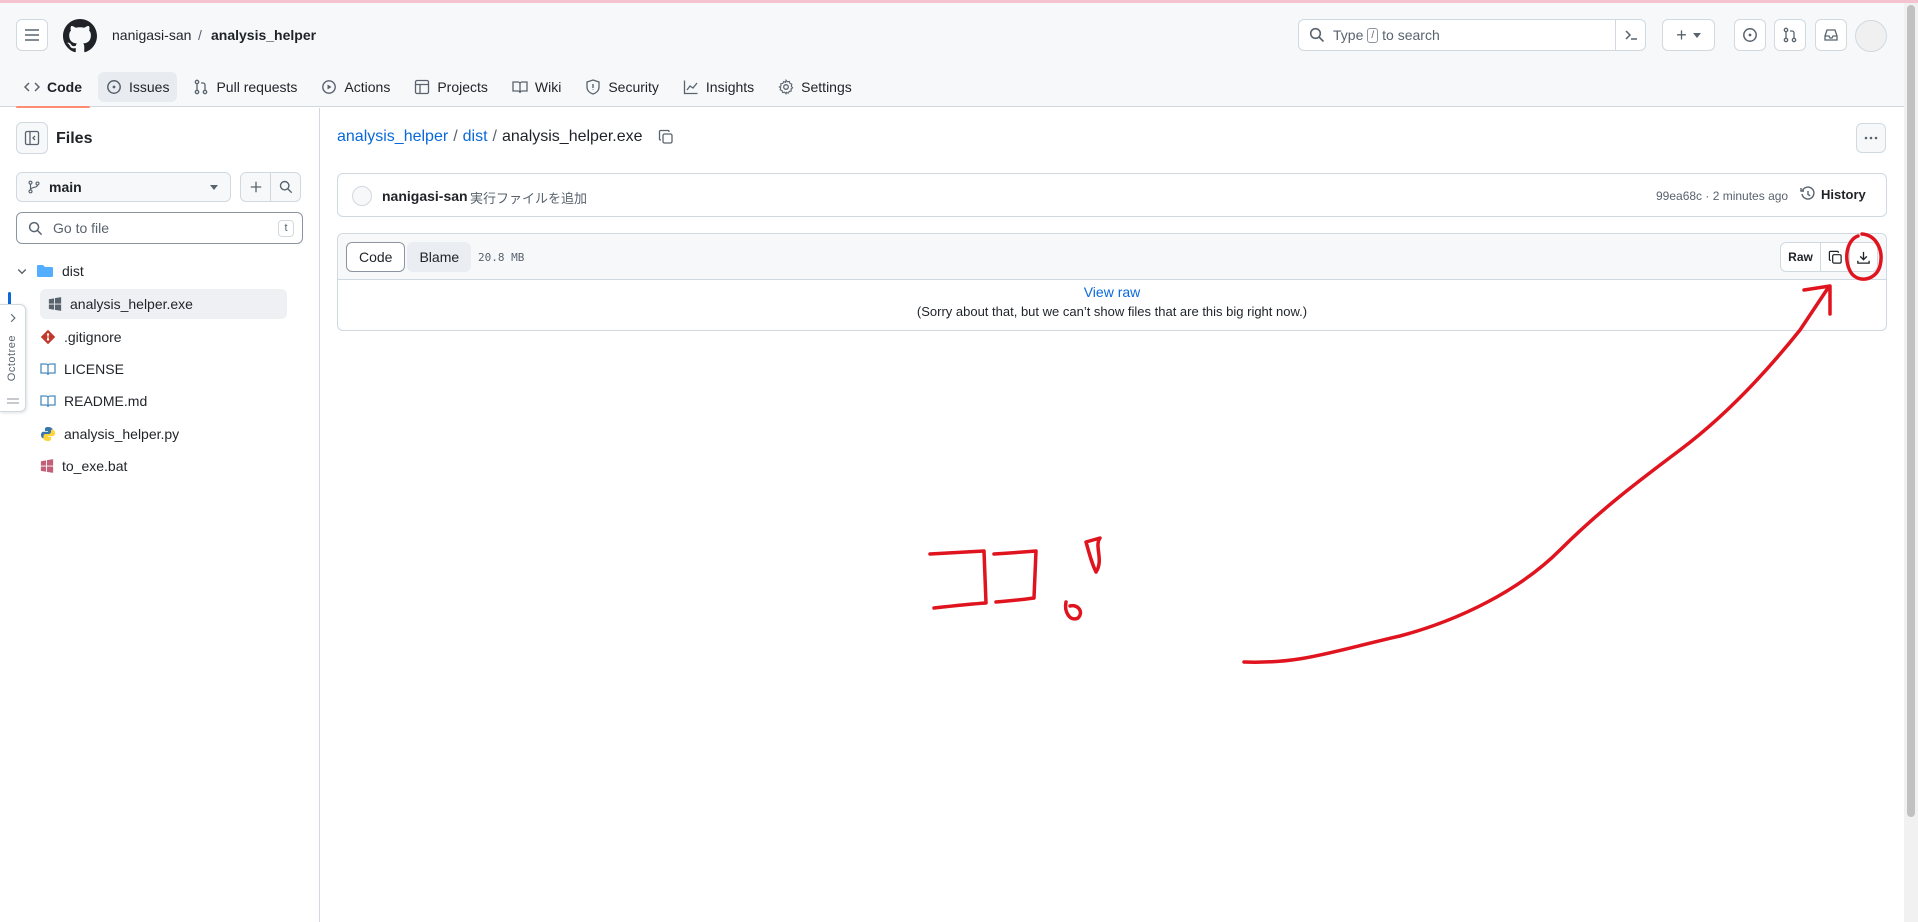  Describe the element at coordinates (255, 187) in the screenshot. I see `add-file-button` at that location.